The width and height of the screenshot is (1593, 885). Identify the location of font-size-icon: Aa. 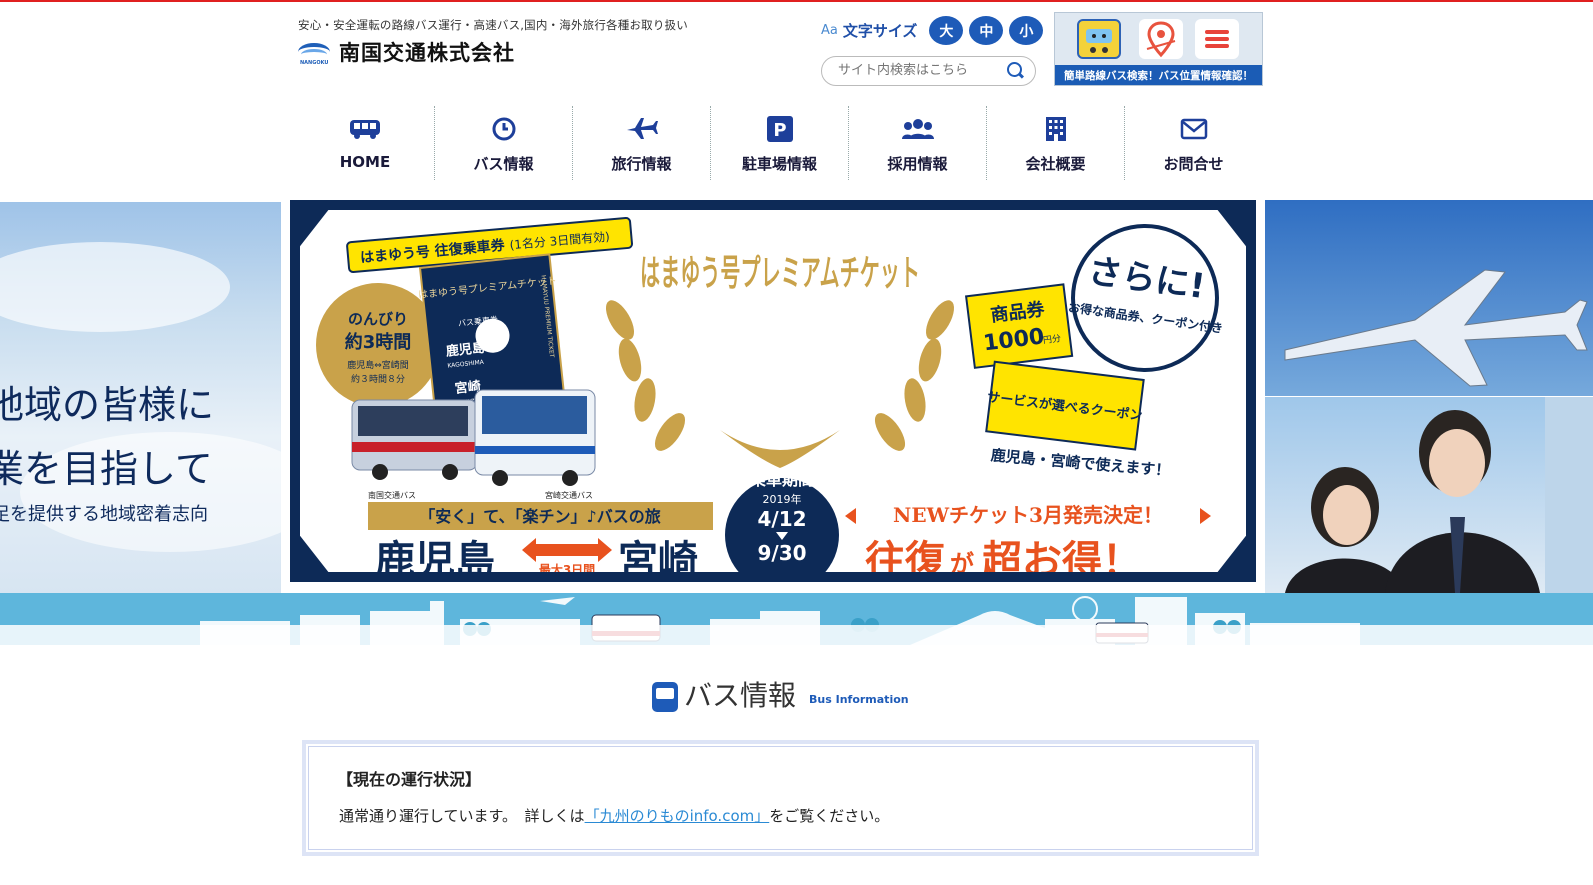
(829, 30).